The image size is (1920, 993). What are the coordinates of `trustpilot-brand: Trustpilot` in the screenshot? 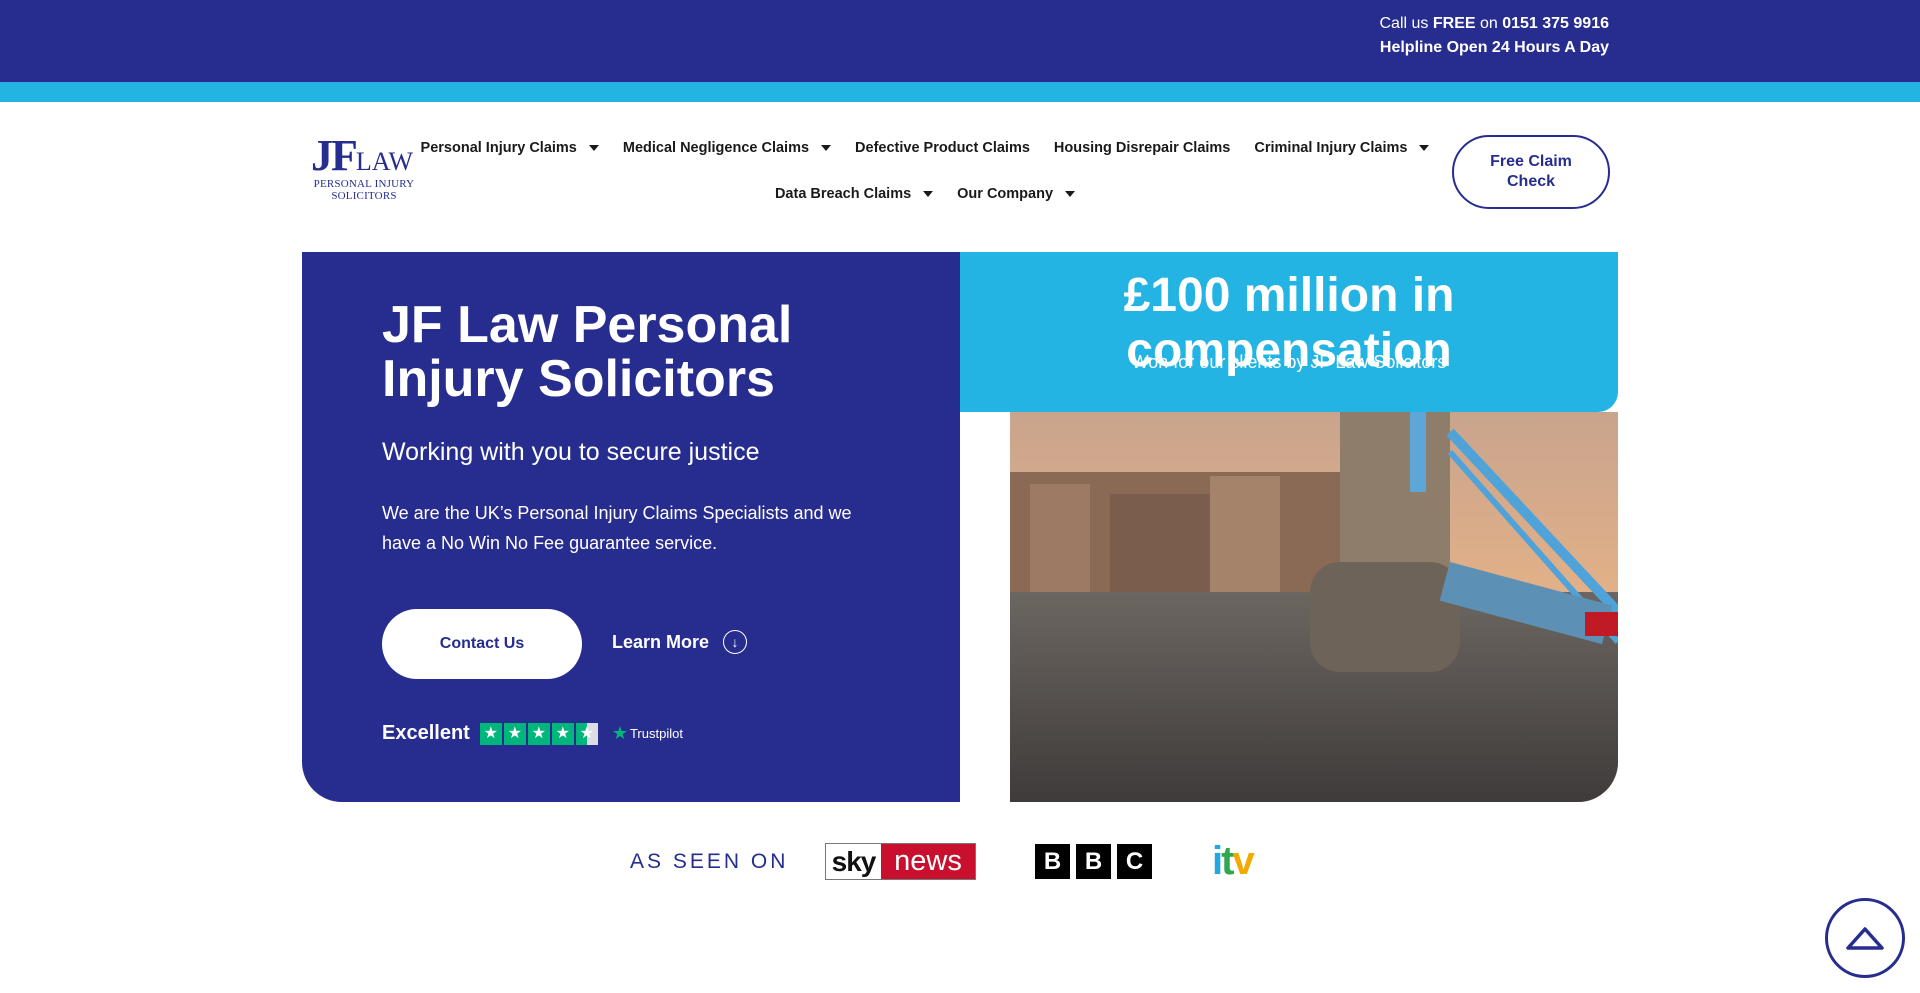 It's located at (656, 733).